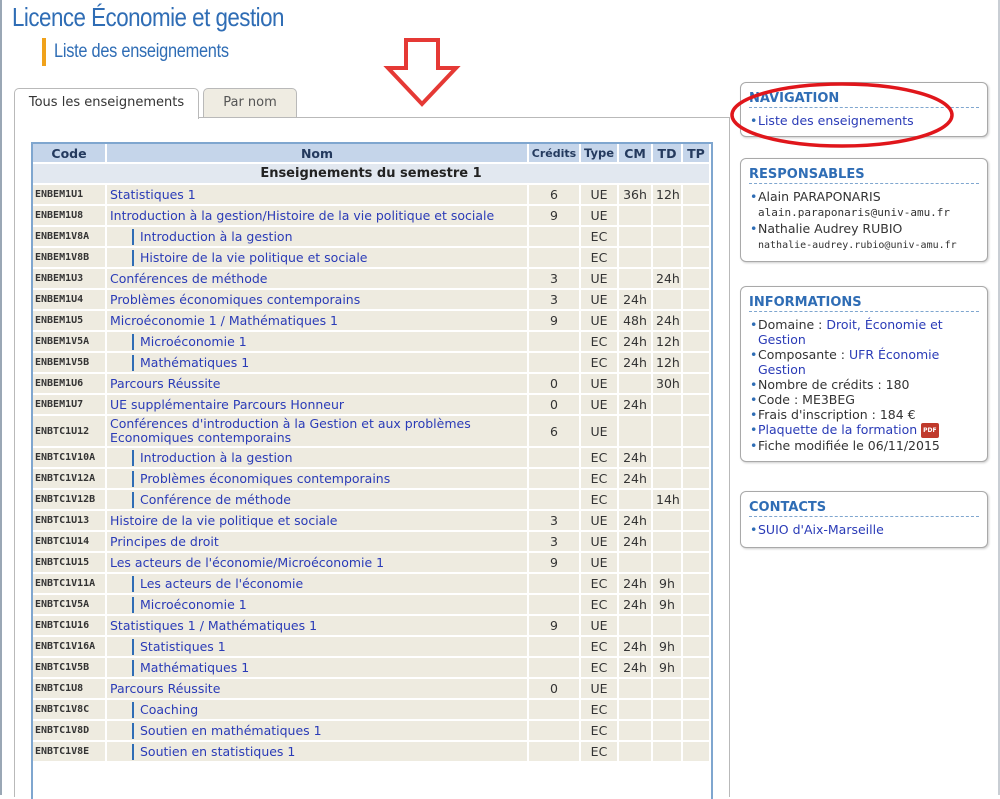 This screenshot has width=1000, height=799. What do you see at coordinates (792, 324) in the screenshot?
I see `info-domaine-label: Domaine :` at bounding box center [792, 324].